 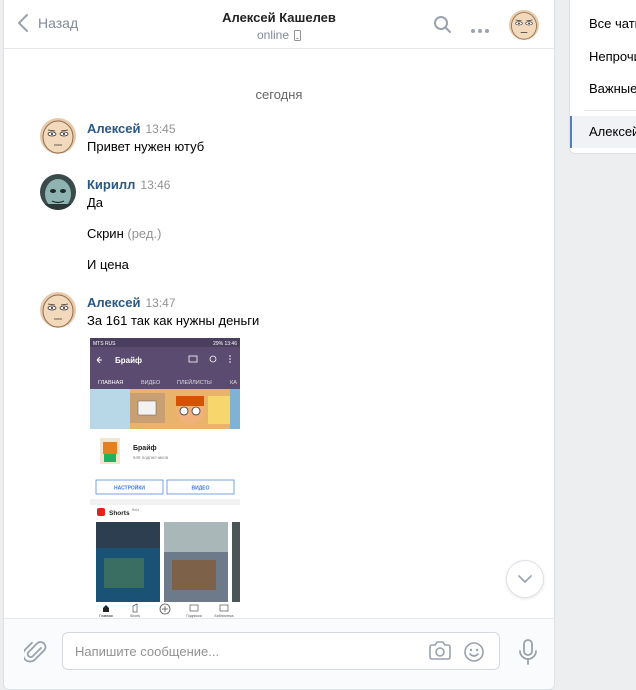 I want to click on more-button, so click(x=480, y=29).